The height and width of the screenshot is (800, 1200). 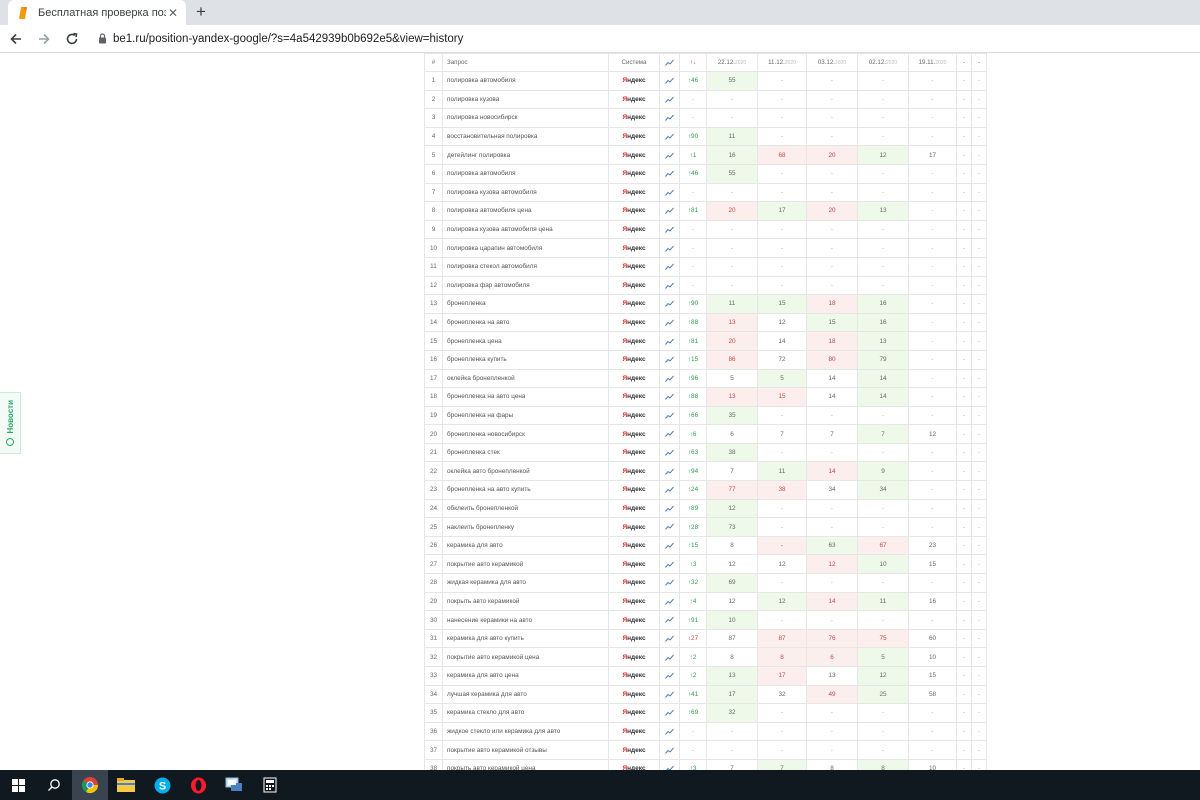 I want to click on forward-button, so click(x=44, y=39).